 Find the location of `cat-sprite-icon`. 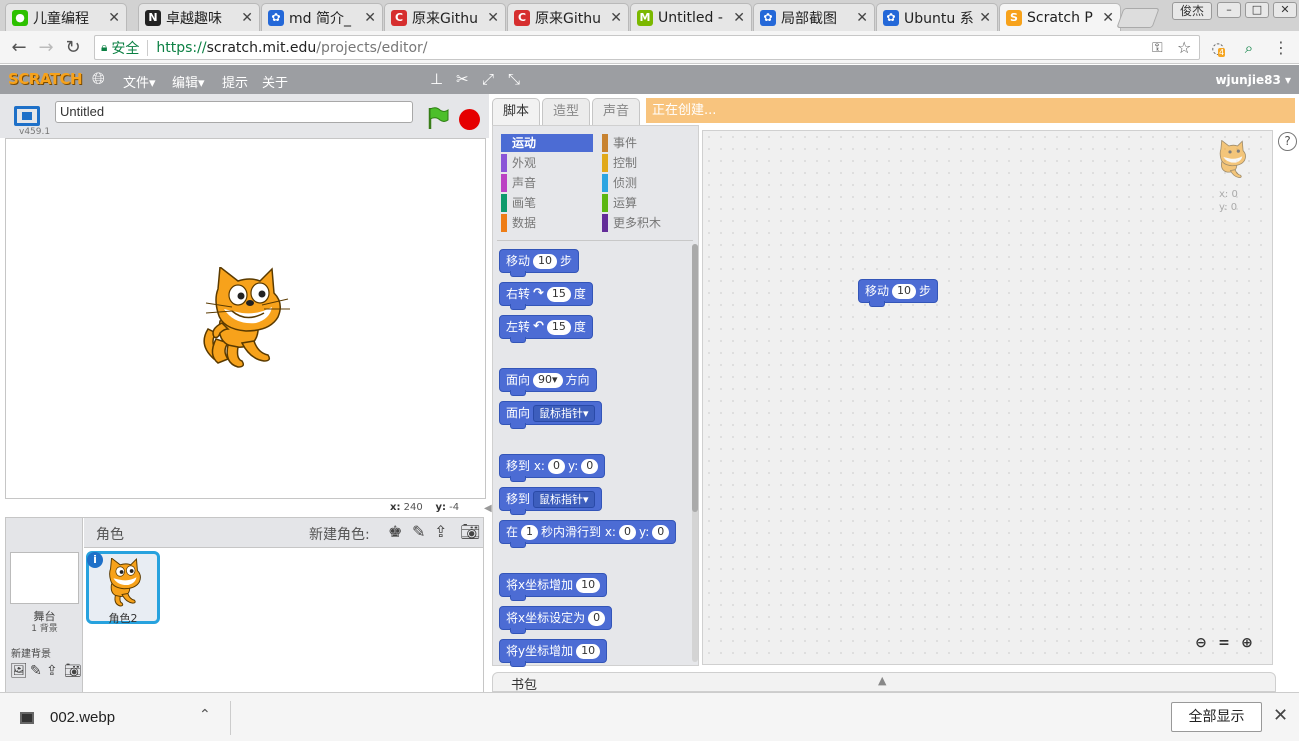

cat-sprite-icon is located at coordinates (246, 319).